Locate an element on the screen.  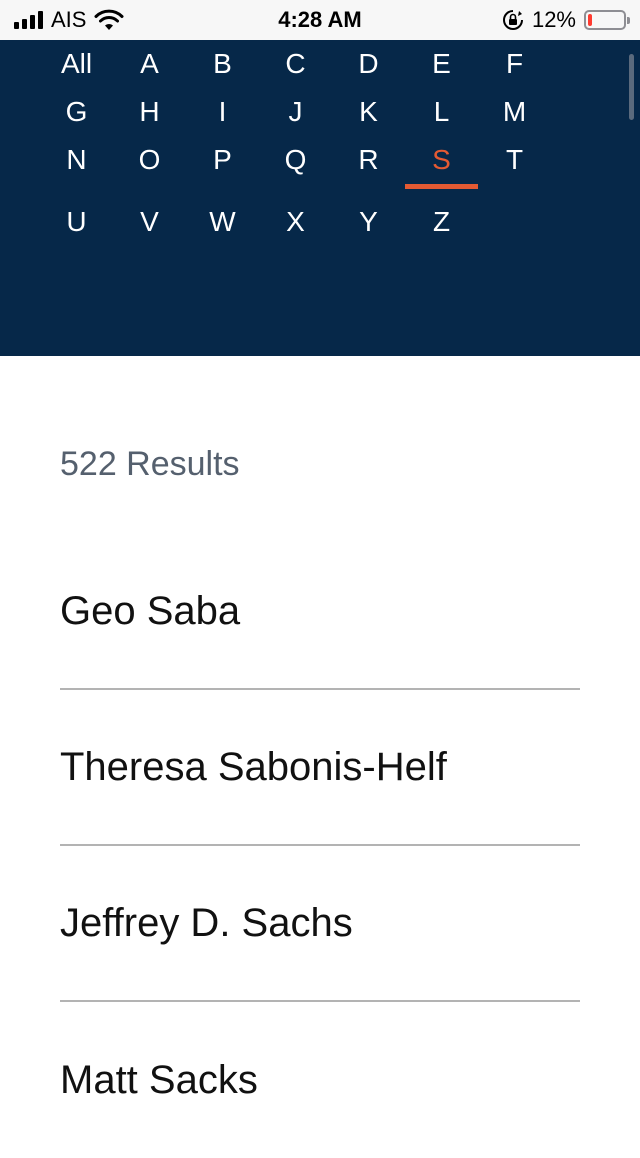
letter-label: K is located at coordinates (368, 111).